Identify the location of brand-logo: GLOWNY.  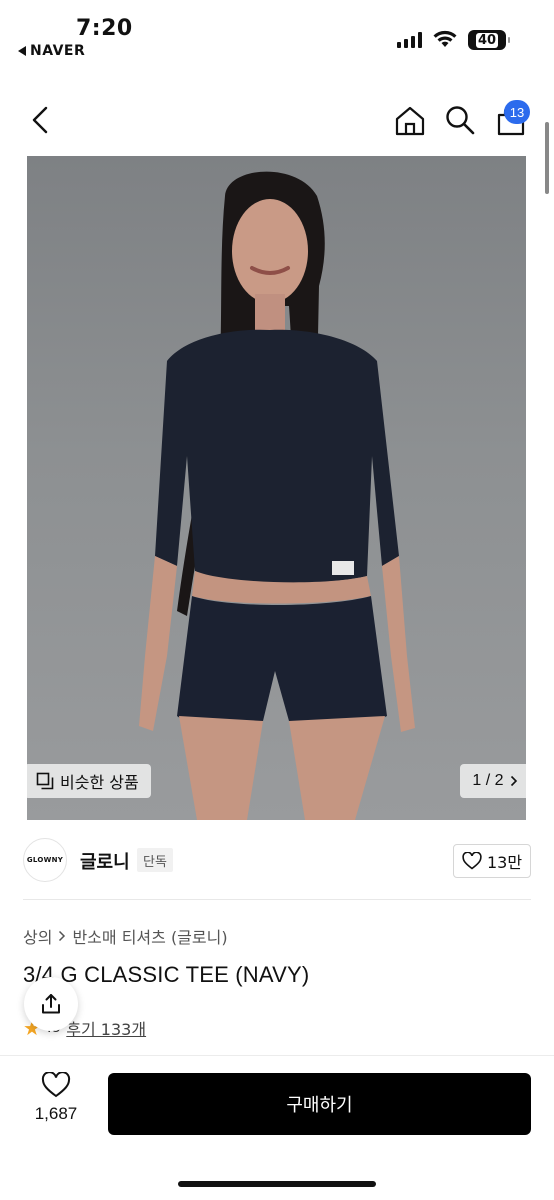
(45, 860).